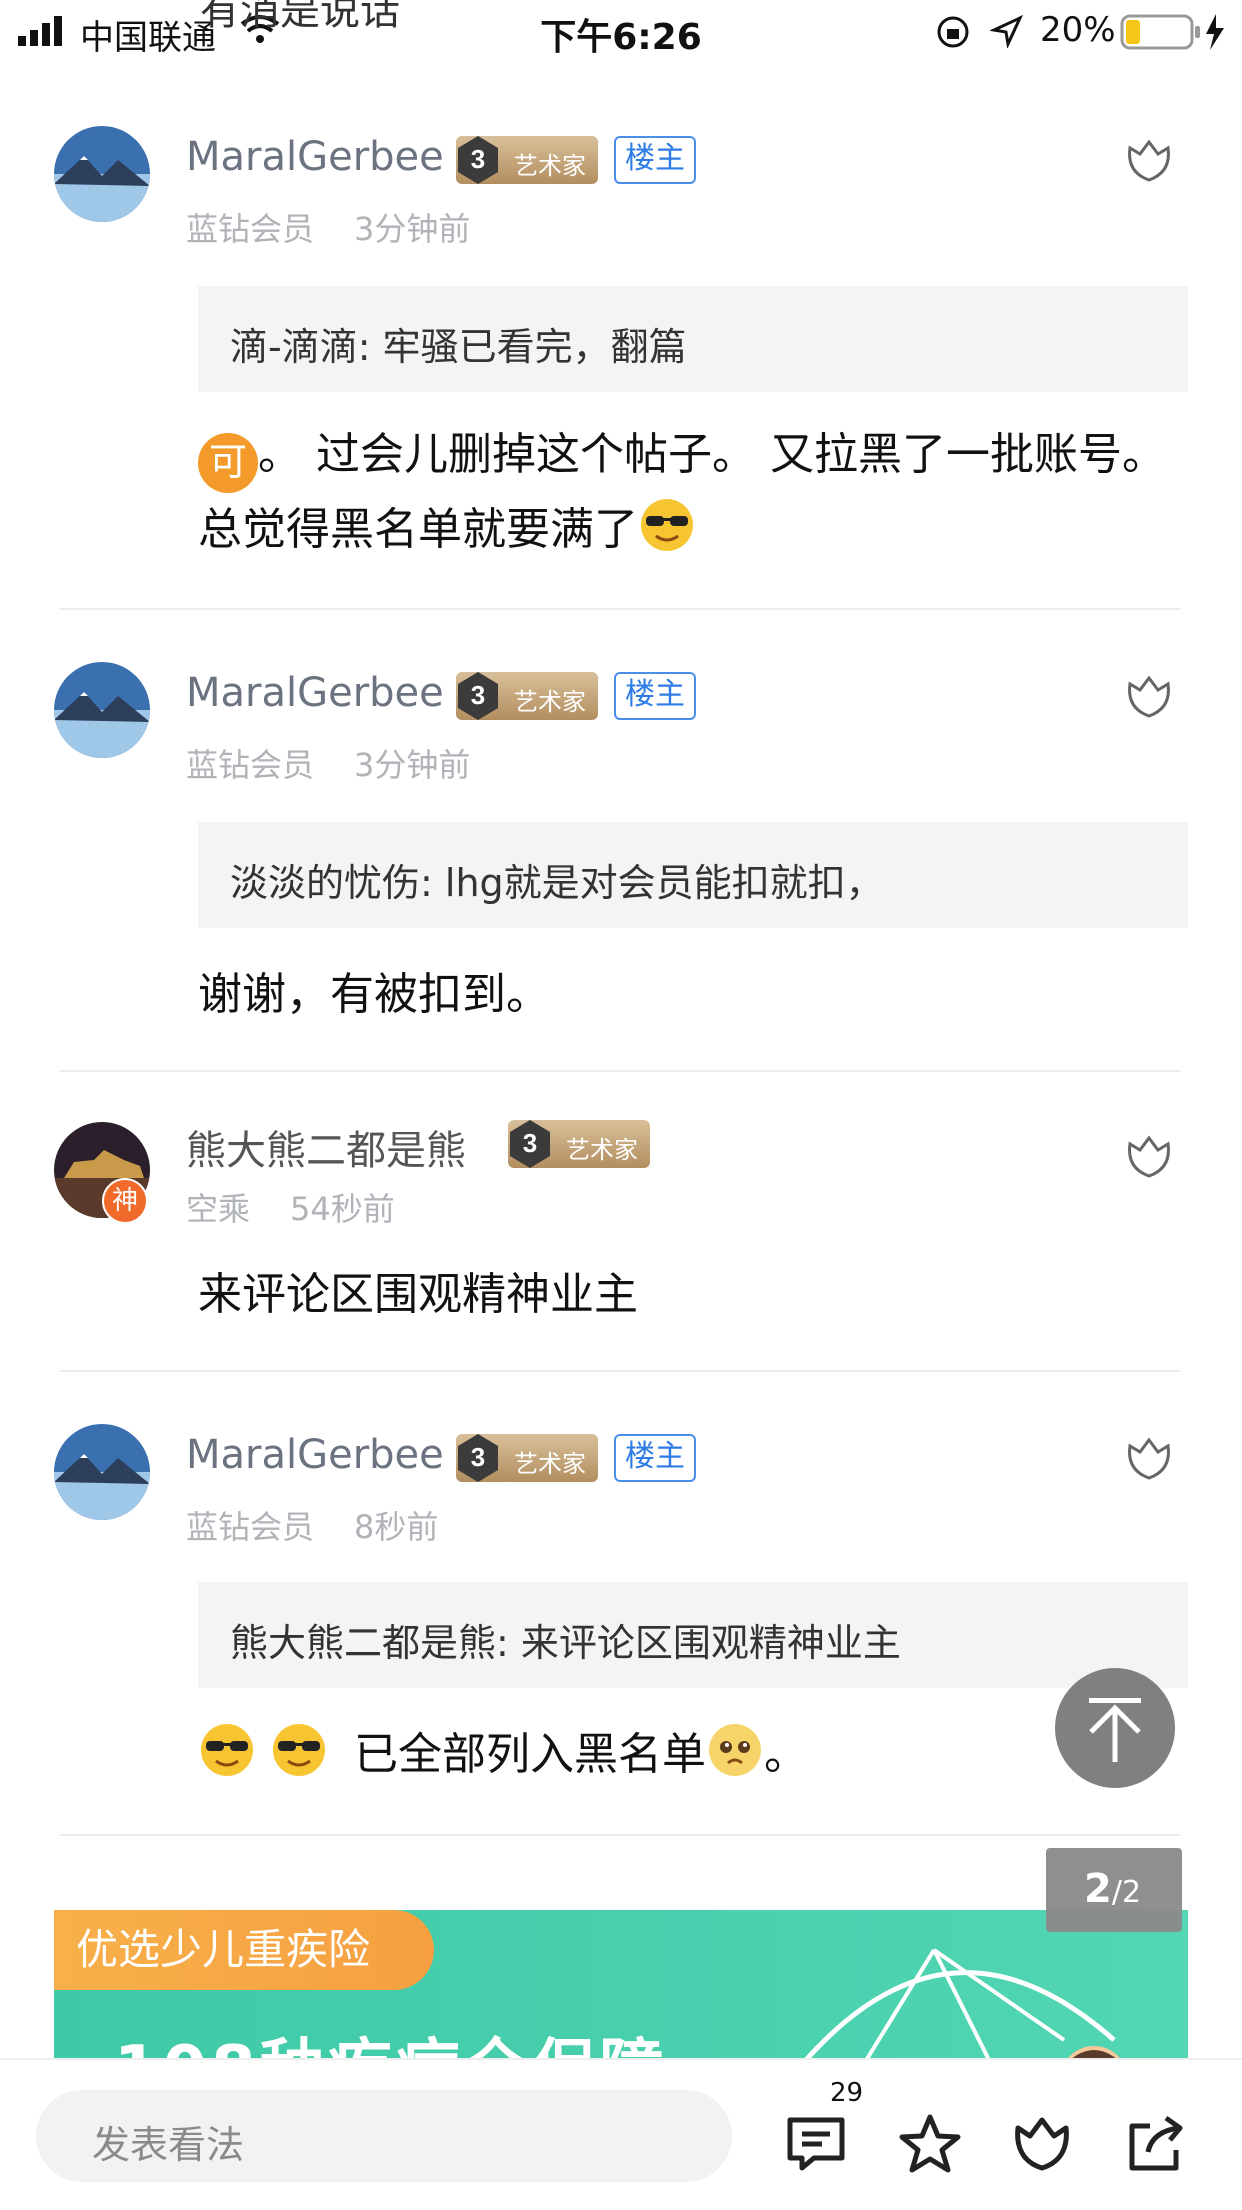  I want to click on quoted-reply: 熊大熊二都是熊: 来评论区围观精神业主, so click(693, 1635).